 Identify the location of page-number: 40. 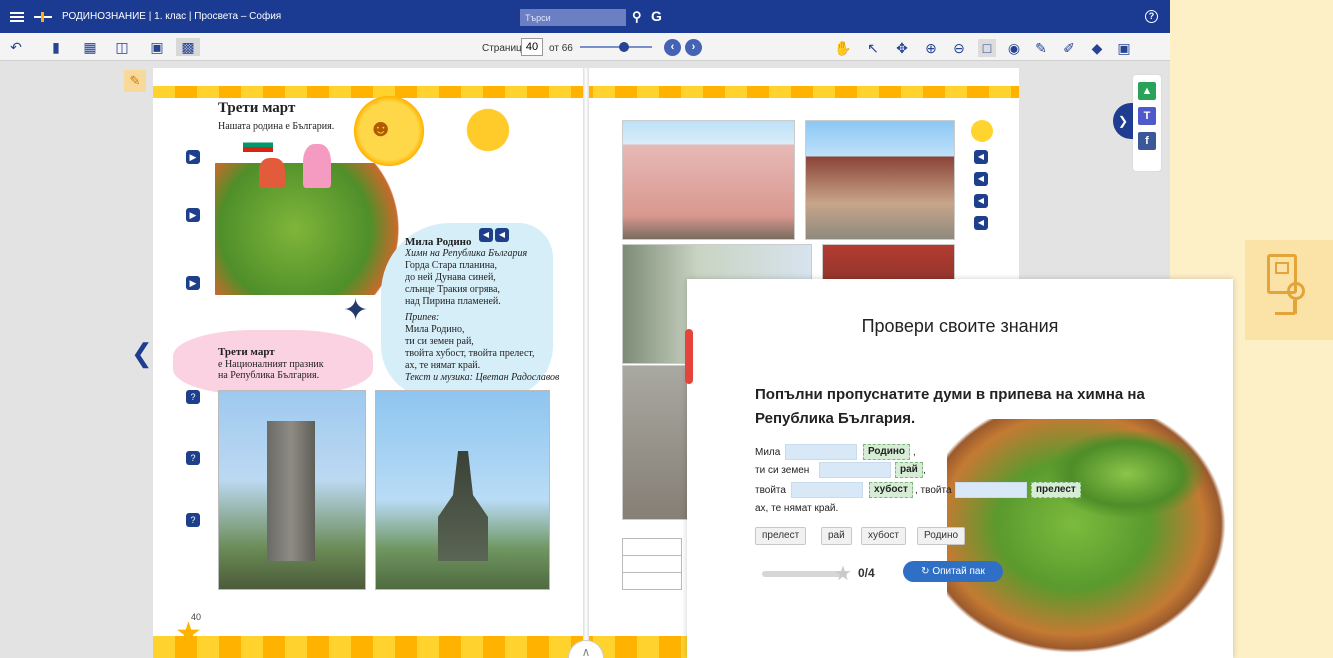
(196, 617).